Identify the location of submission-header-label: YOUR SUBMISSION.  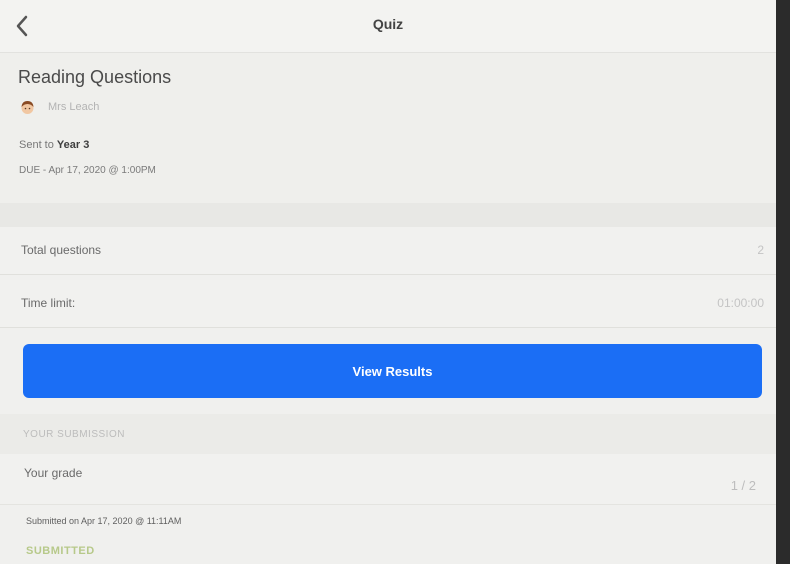
(74, 434).